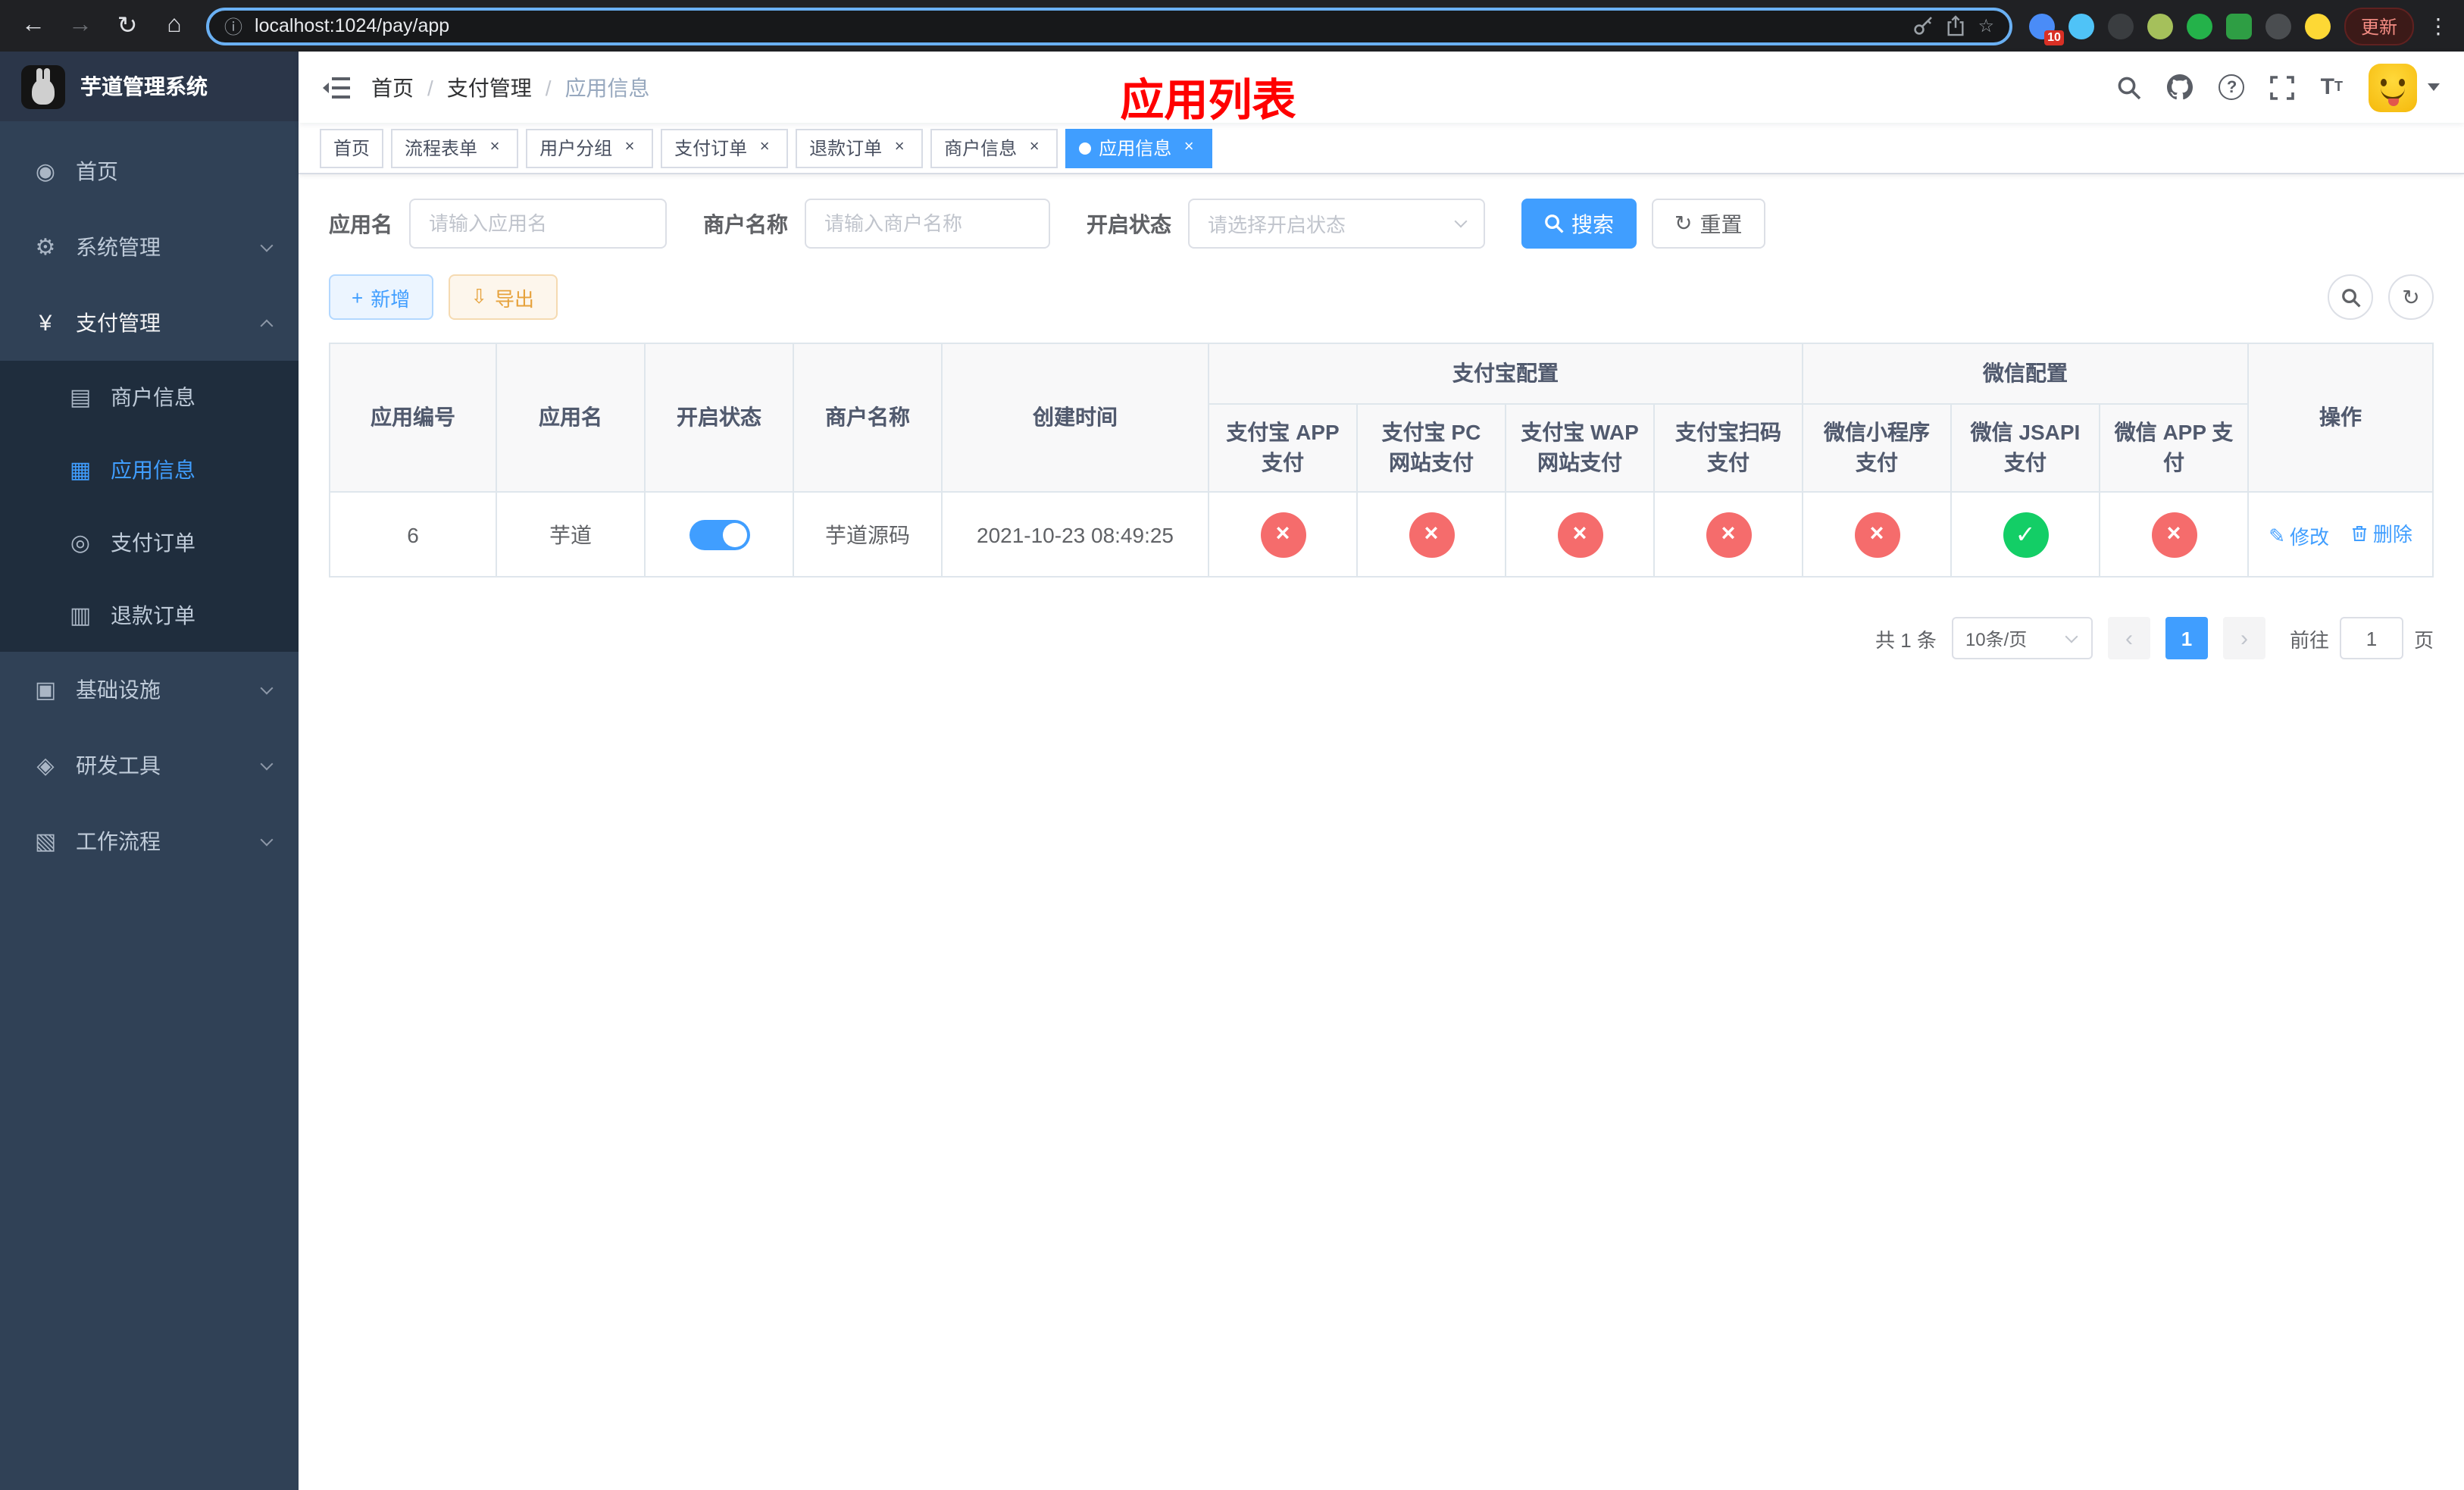 This screenshot has height=1490, width=2464. I want to click on browser-reload-icon: ↻, so click(127, 26).